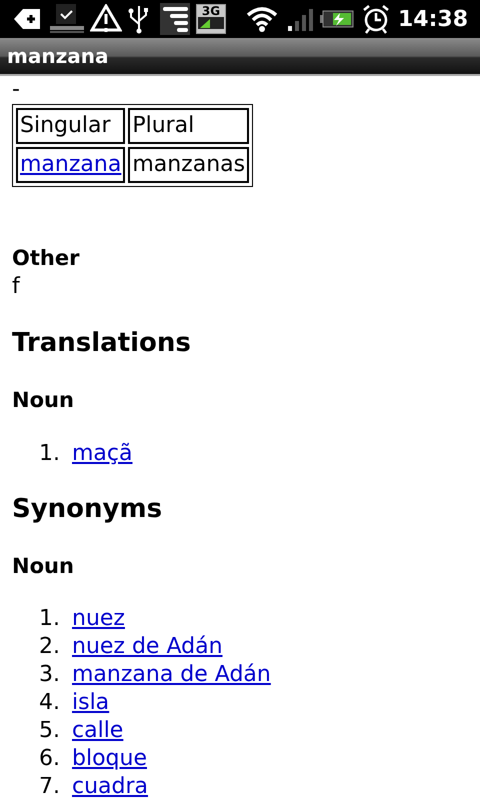  What do you see at coordinates (91, 702) in the screenshot?
I see `word-link: isla` at bounding box center [91, 702].